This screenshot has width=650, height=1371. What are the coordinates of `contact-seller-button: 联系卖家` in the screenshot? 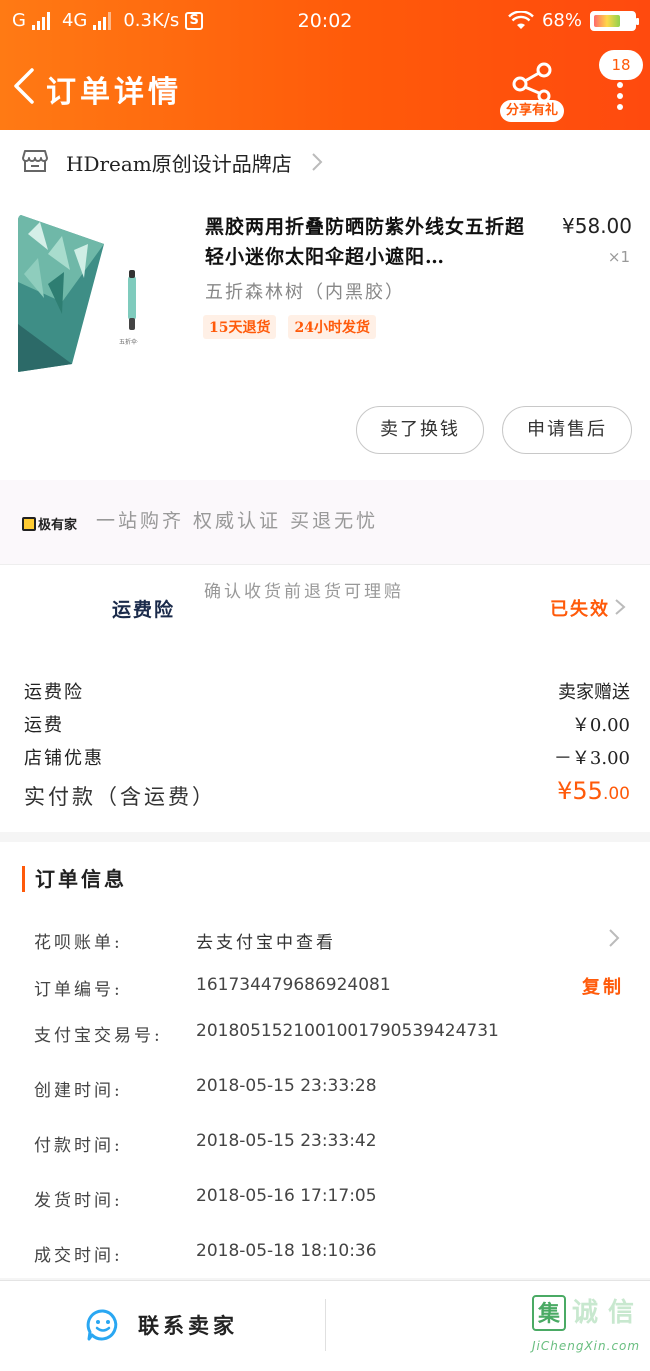 It's located at (162, 1325).